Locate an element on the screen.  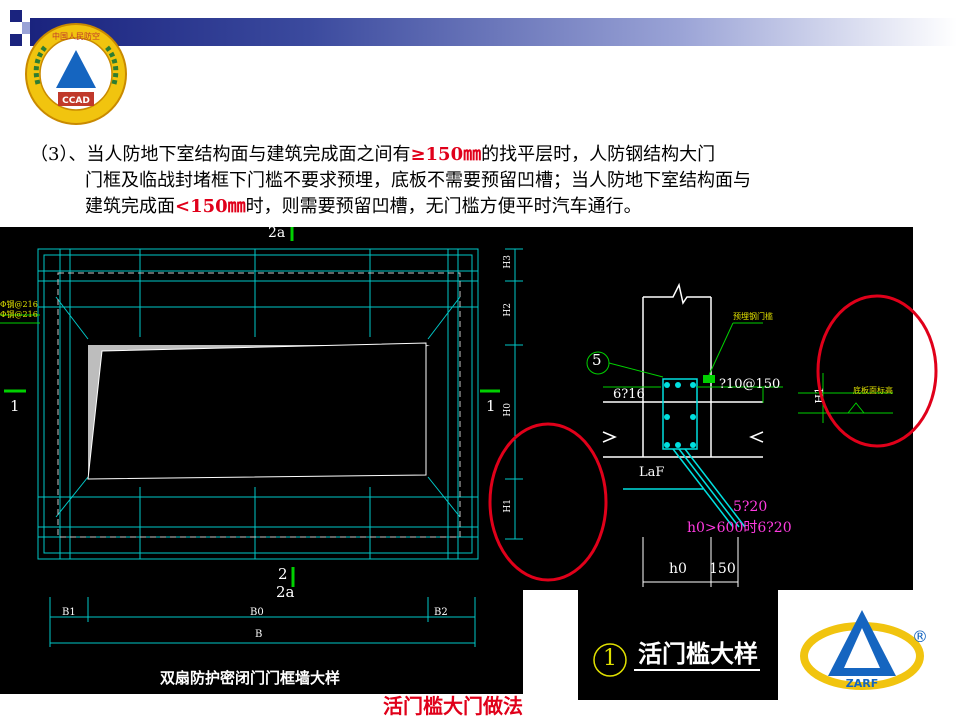
threshold-title-band: 1 活门槛大样 is located at coordinates (678, 645).